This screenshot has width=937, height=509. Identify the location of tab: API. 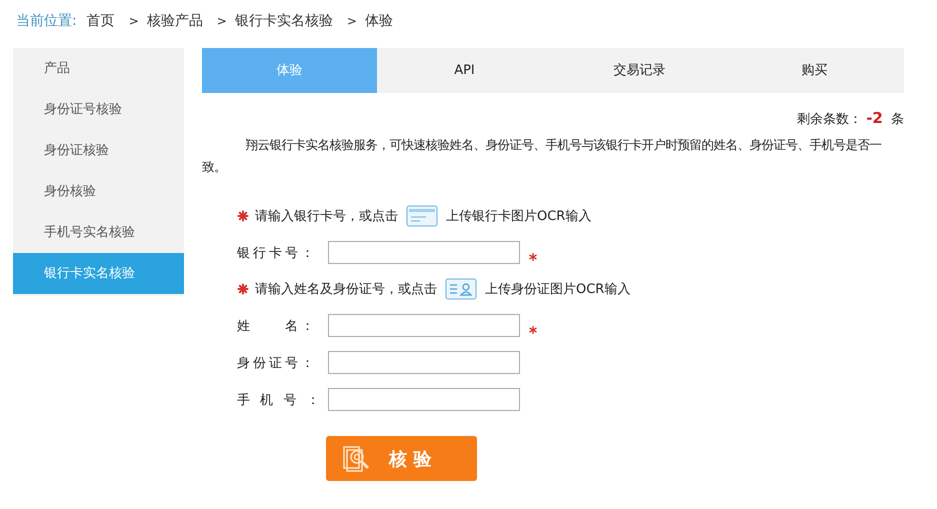
(464, 70).